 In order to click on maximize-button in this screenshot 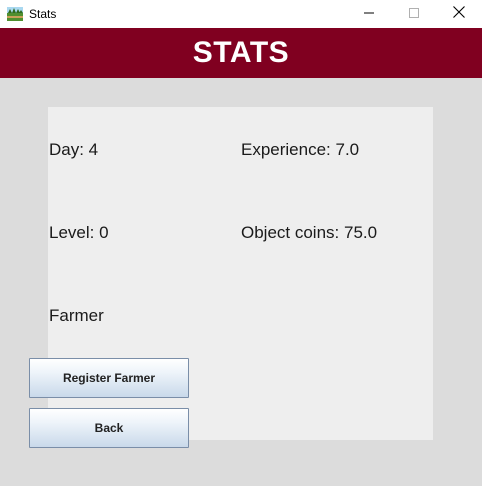, I will do `click(414, 14)`.